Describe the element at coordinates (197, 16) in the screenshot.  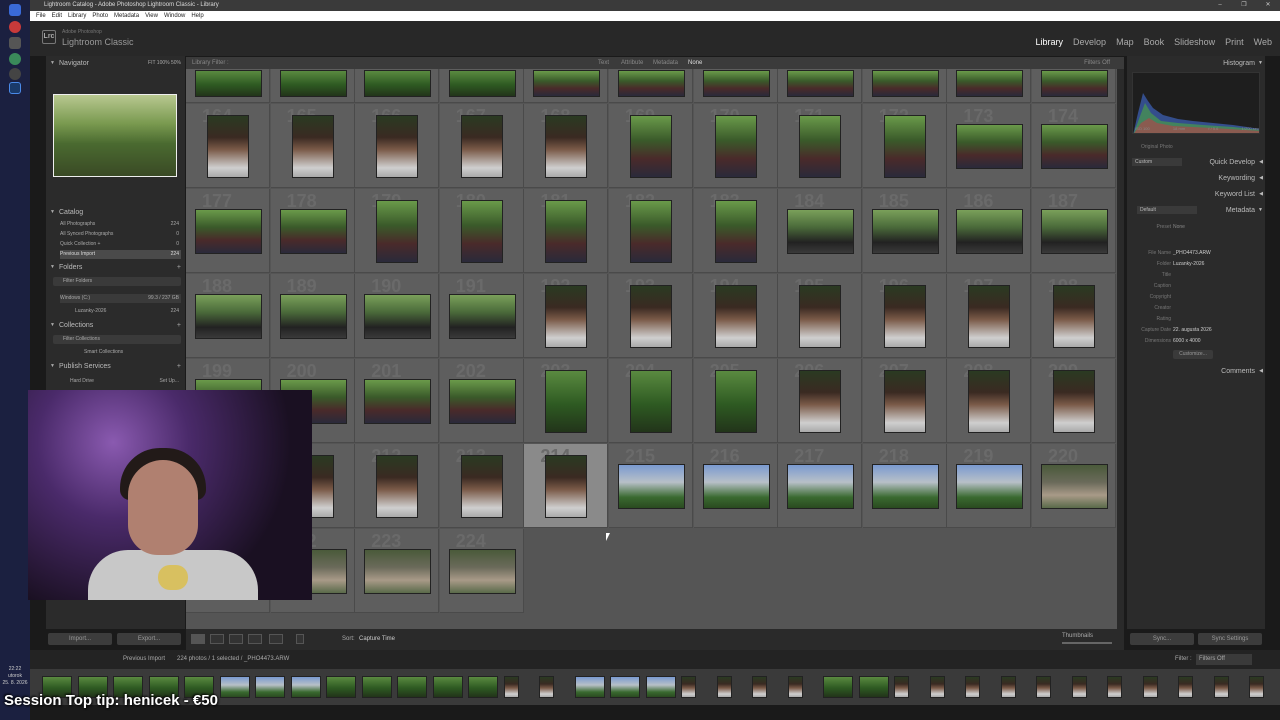
I see `menu-help: Help` at that location.